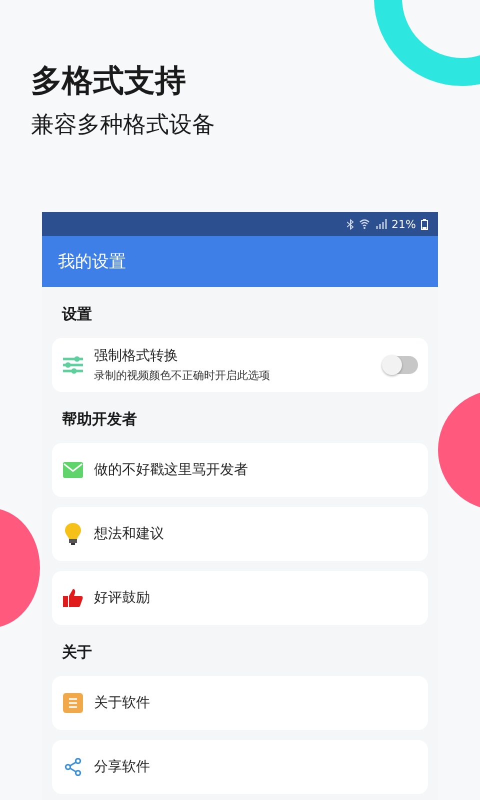  I want to click on sliders-icon, so click(73, 365).